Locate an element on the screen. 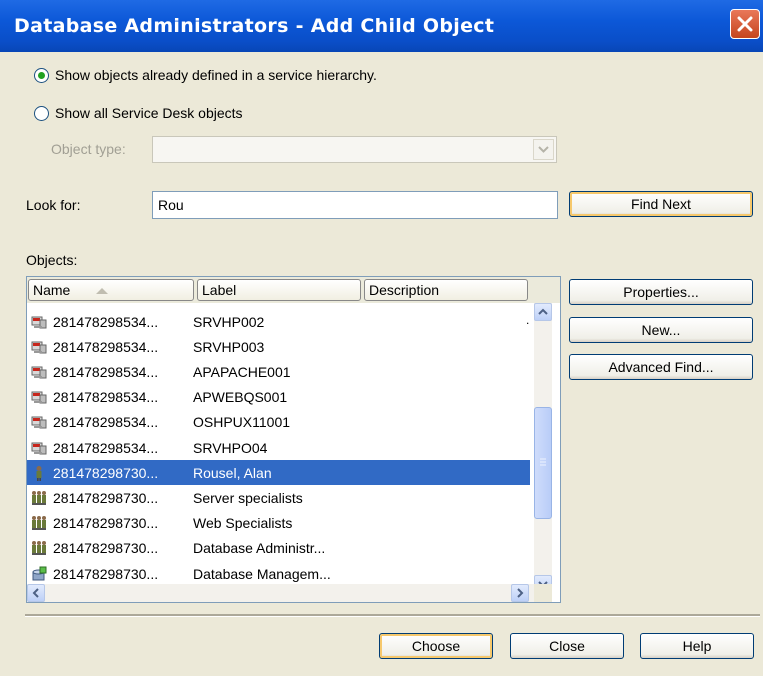 The width and height of the screenshot is (763, 676). scroll-thumb is located at coordinates (543, 463).